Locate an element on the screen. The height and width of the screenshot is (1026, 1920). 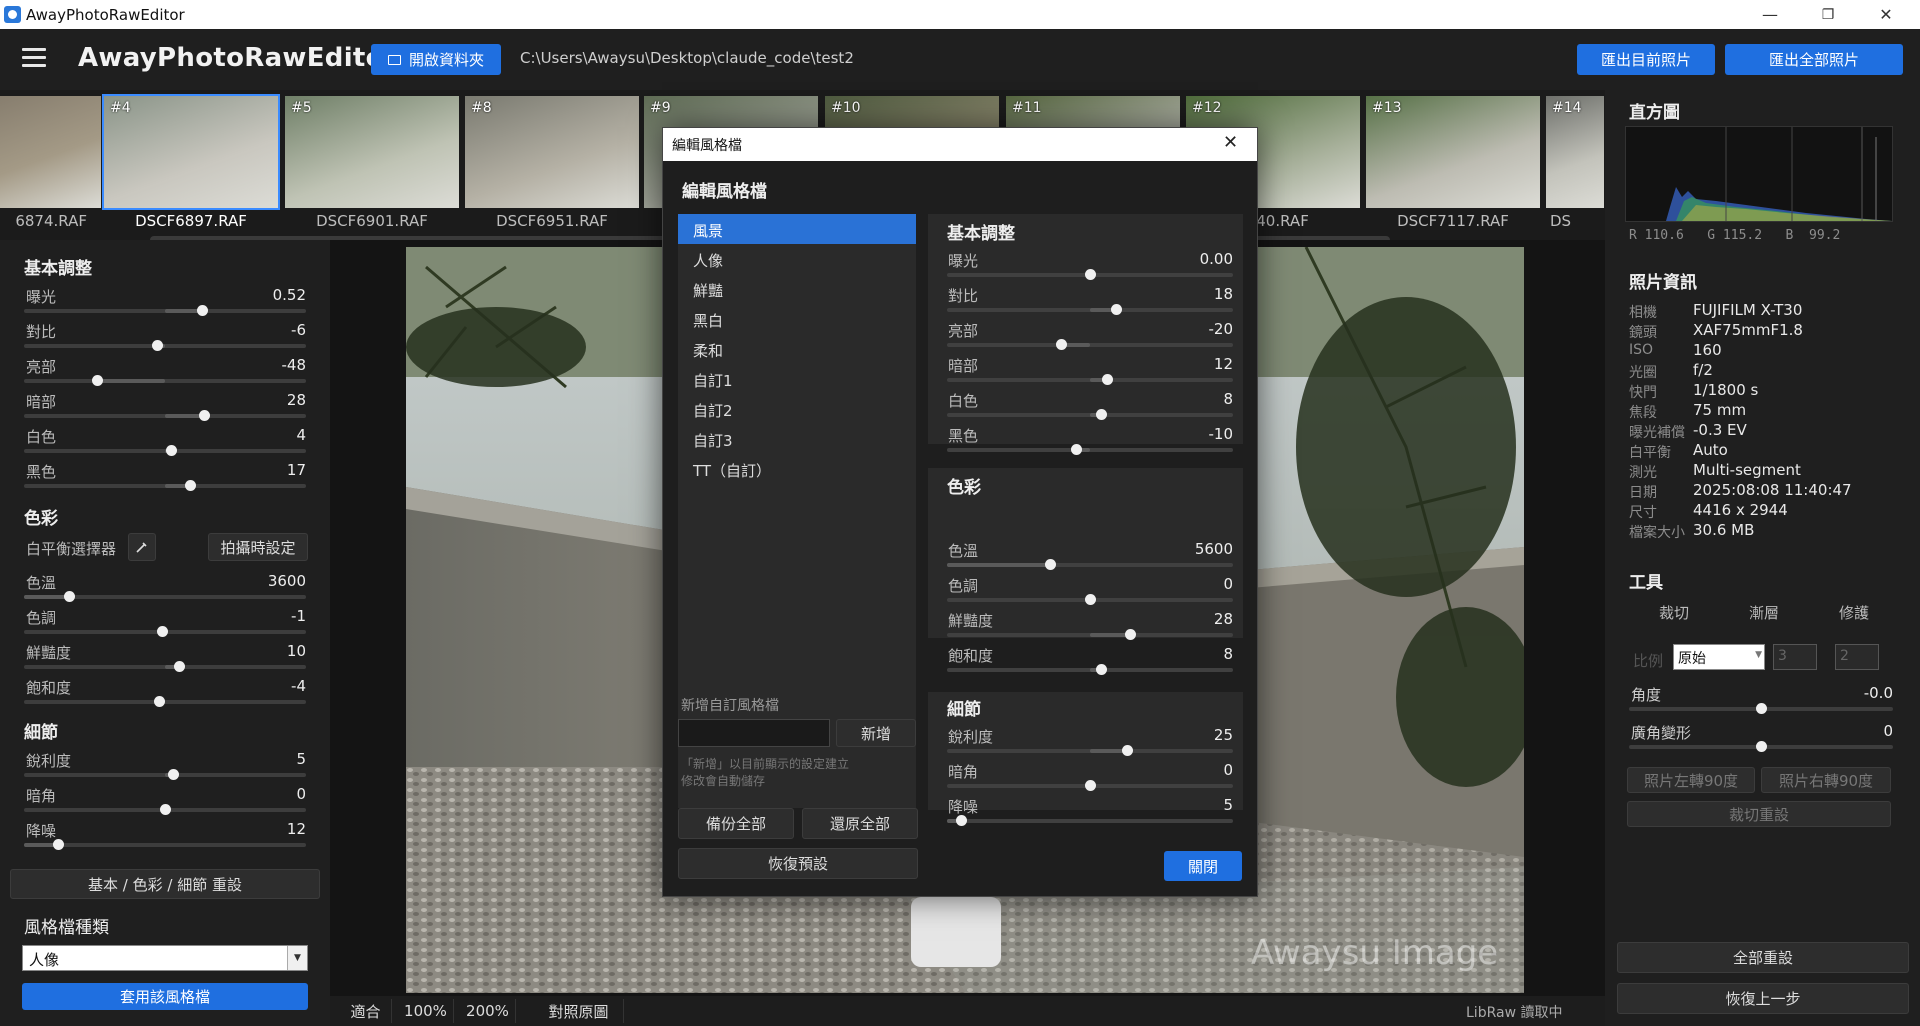
film-thumb: #8 is located at coordinates (552, 152).